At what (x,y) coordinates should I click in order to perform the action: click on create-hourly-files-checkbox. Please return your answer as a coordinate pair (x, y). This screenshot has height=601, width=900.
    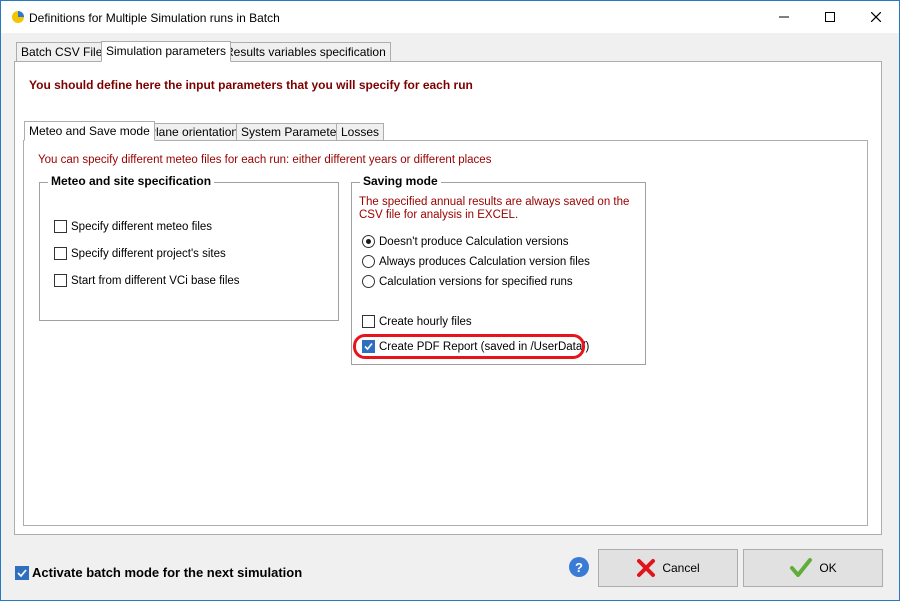
    Looking at the image, I should click on (368, 321).